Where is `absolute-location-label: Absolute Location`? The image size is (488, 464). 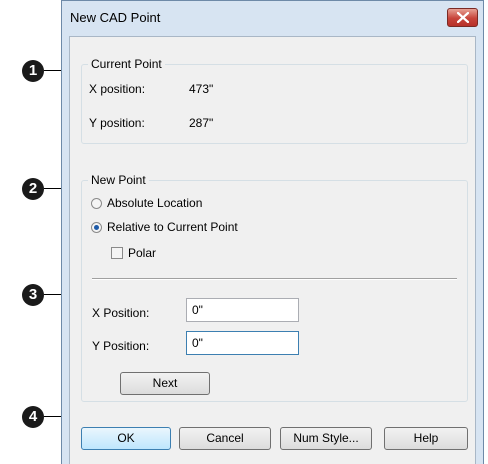
absolute-location-label: Absolute Location is located at coordinates (154, 203).